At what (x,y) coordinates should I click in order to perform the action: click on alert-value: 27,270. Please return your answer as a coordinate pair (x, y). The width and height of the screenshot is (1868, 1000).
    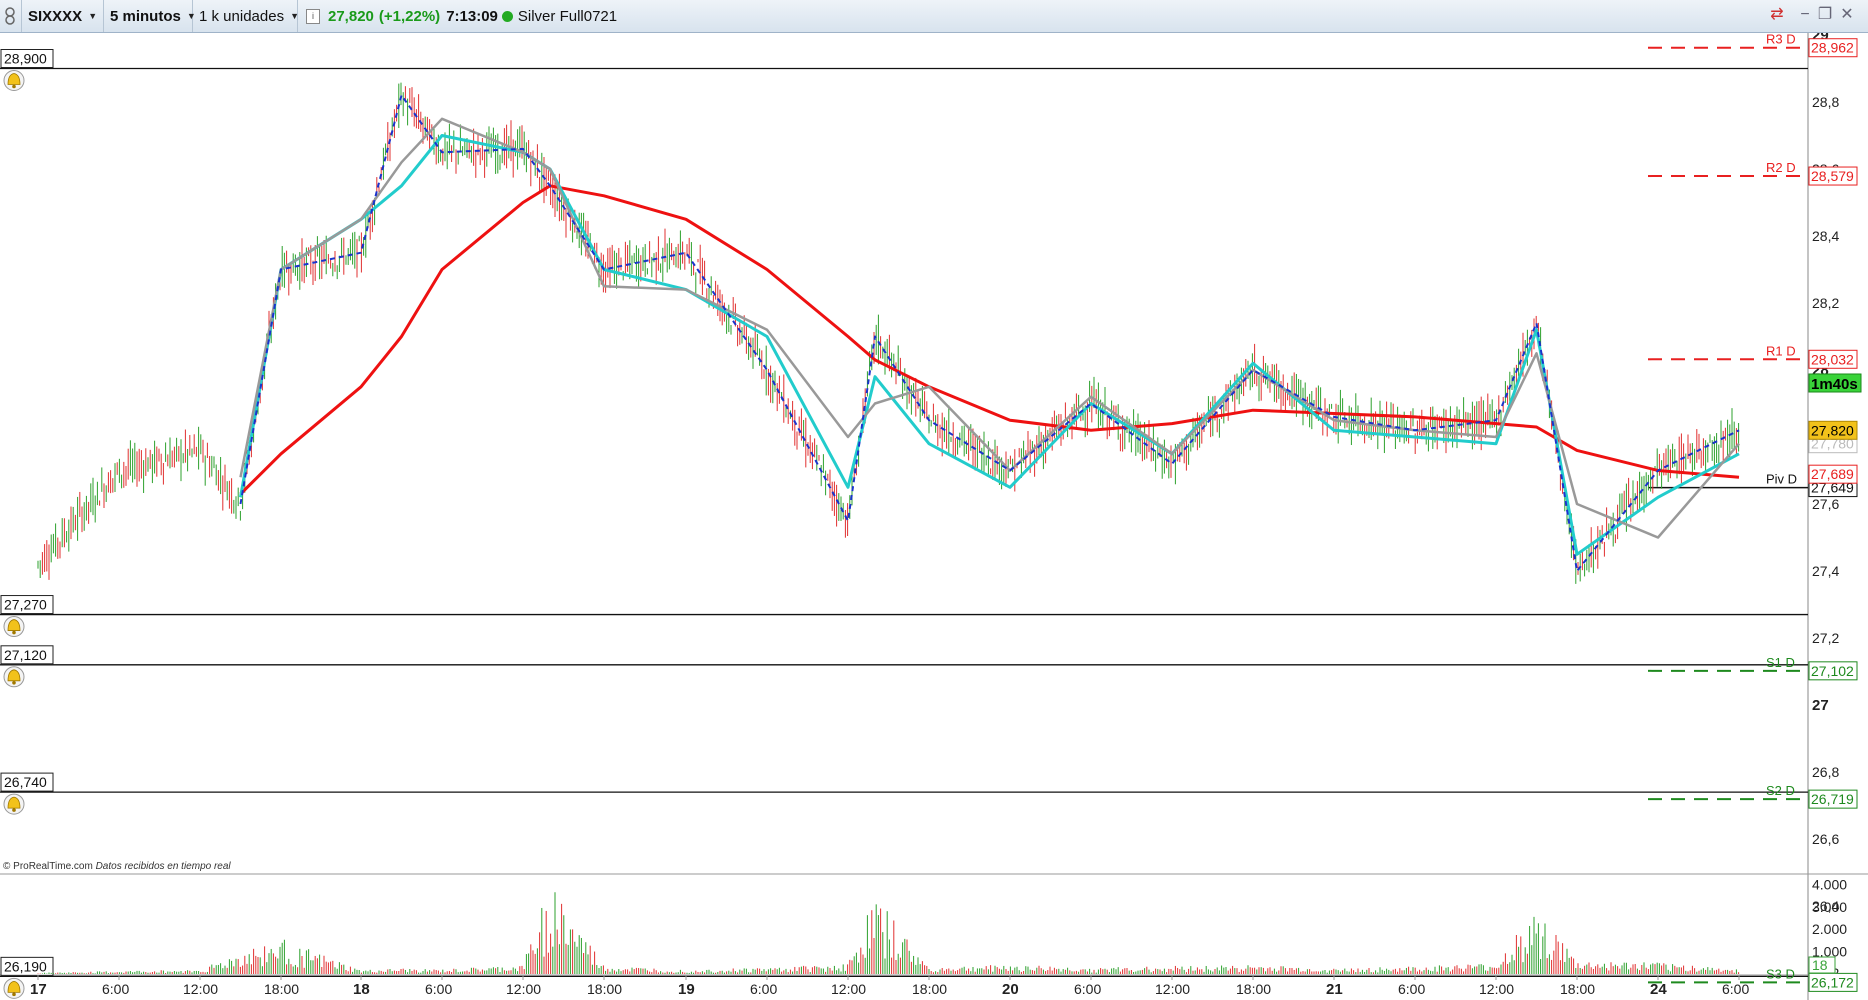
    Looking at the image, I should click on (25, 605).